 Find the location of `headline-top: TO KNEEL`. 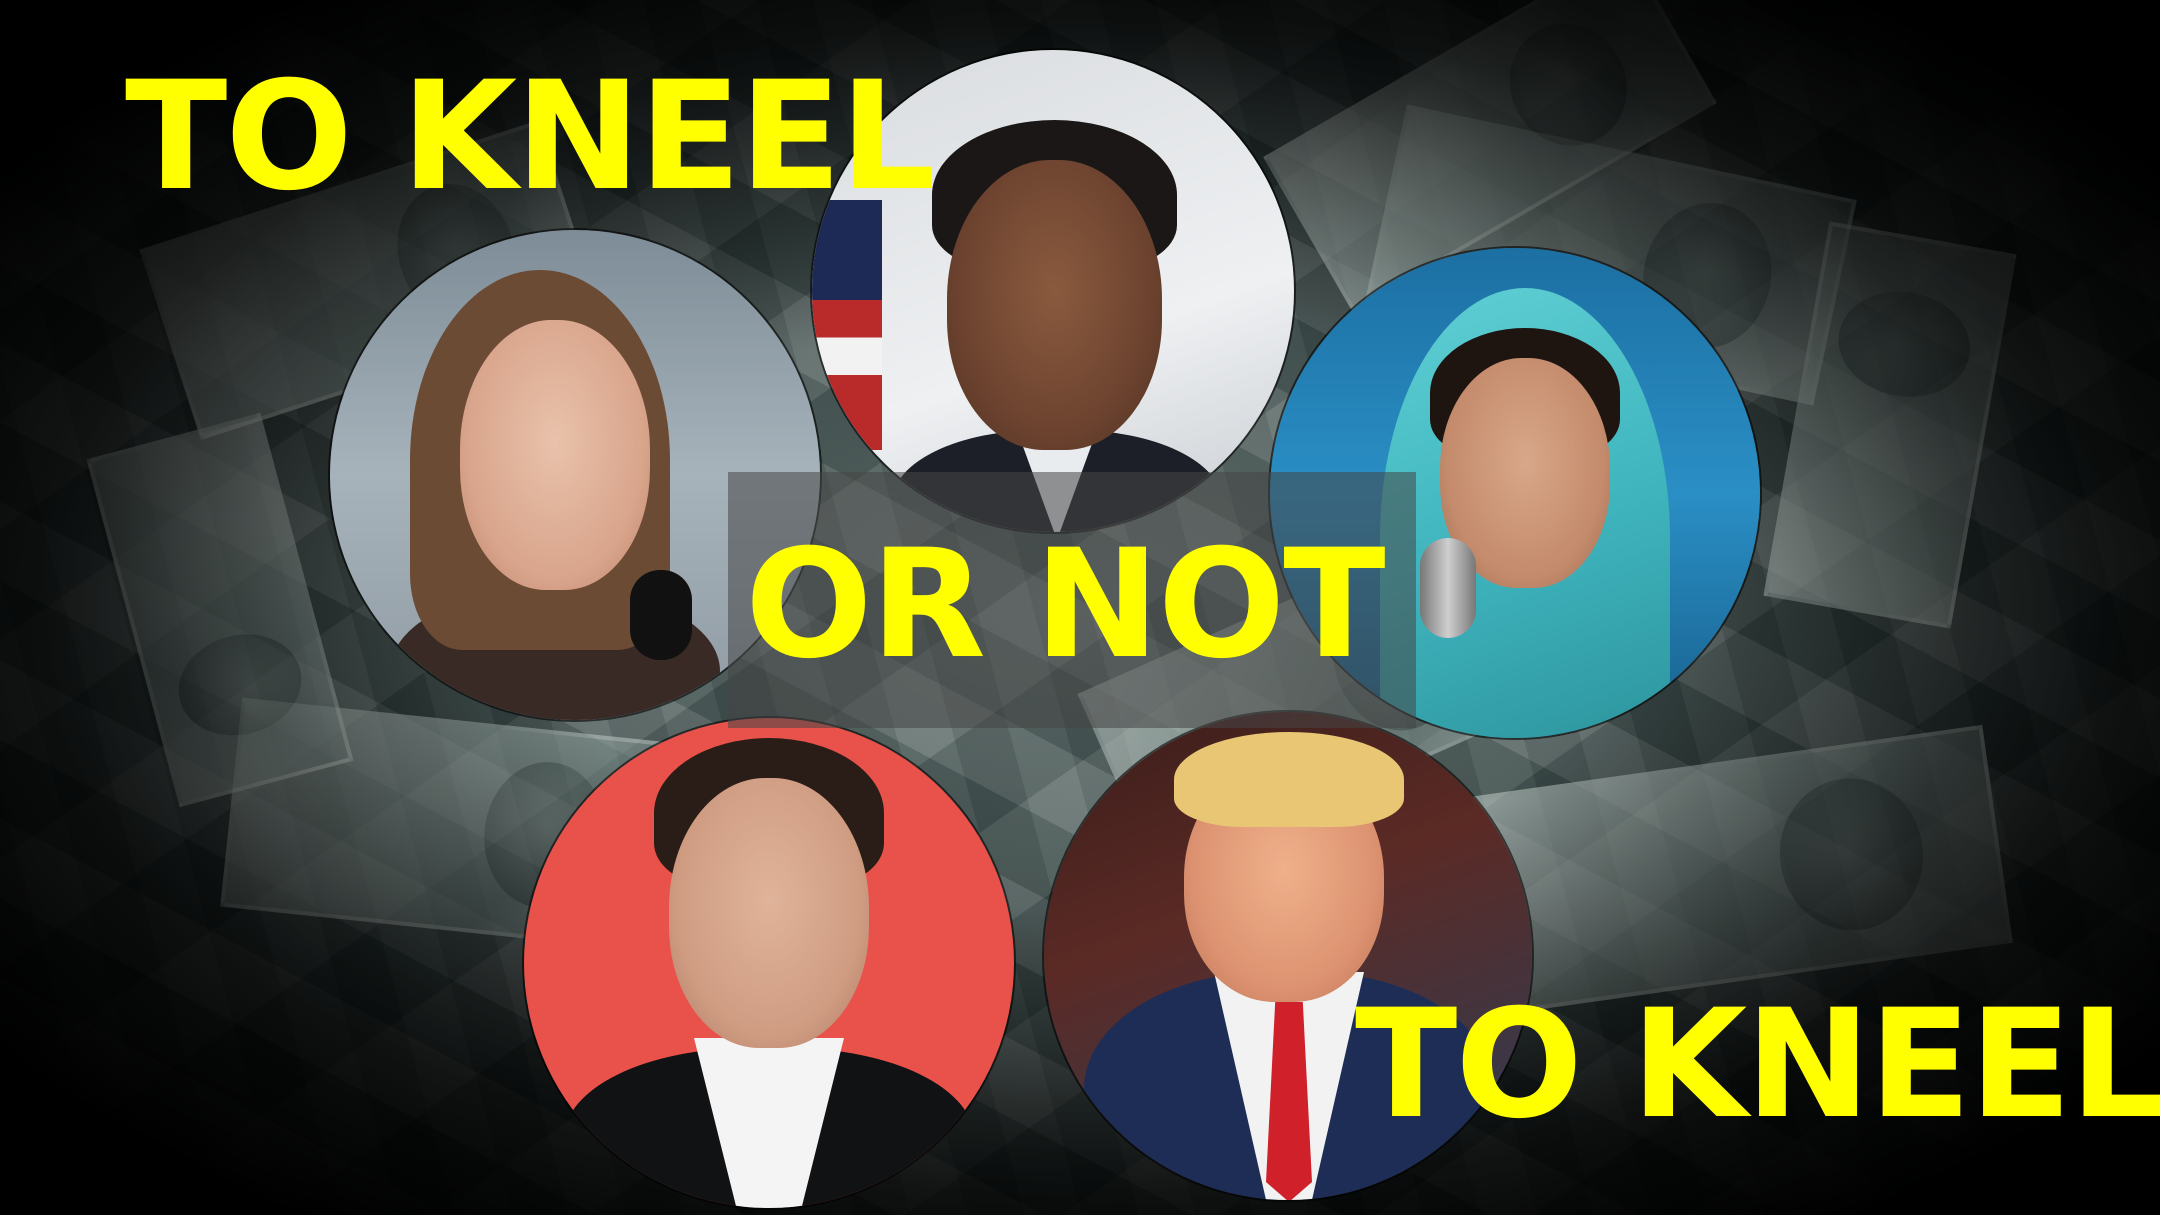

headline-top: TO KNEEL is located at coordinates (530, 137).